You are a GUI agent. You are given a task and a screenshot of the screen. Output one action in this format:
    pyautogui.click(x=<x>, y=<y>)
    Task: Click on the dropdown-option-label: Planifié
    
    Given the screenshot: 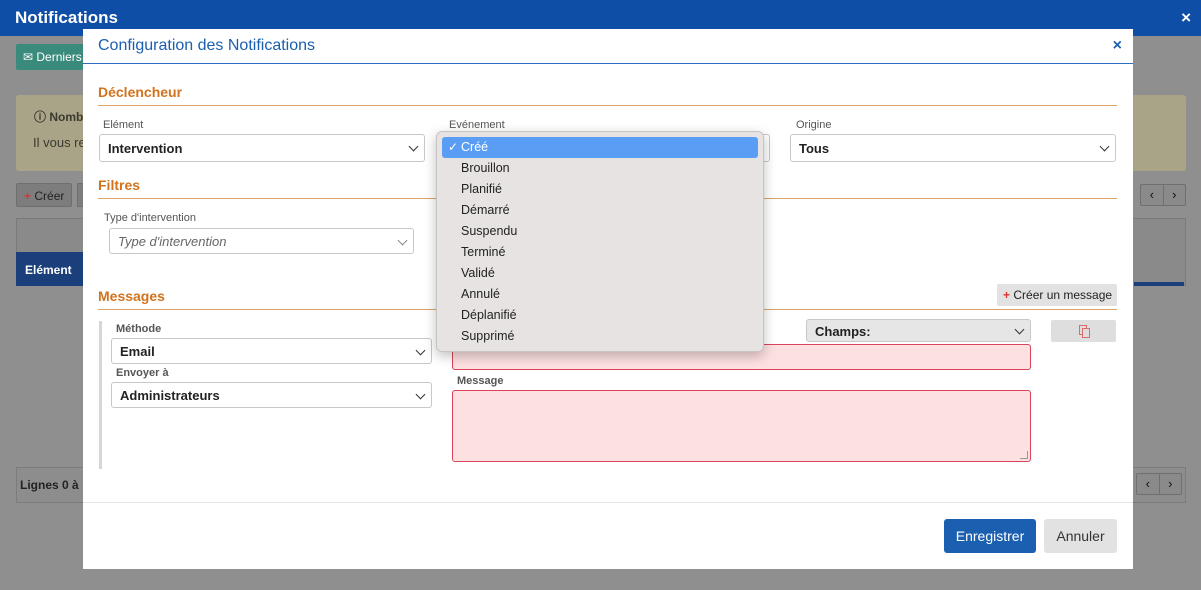 What is the action you would take?
    pyautogui.click(x=481, y=189)
    